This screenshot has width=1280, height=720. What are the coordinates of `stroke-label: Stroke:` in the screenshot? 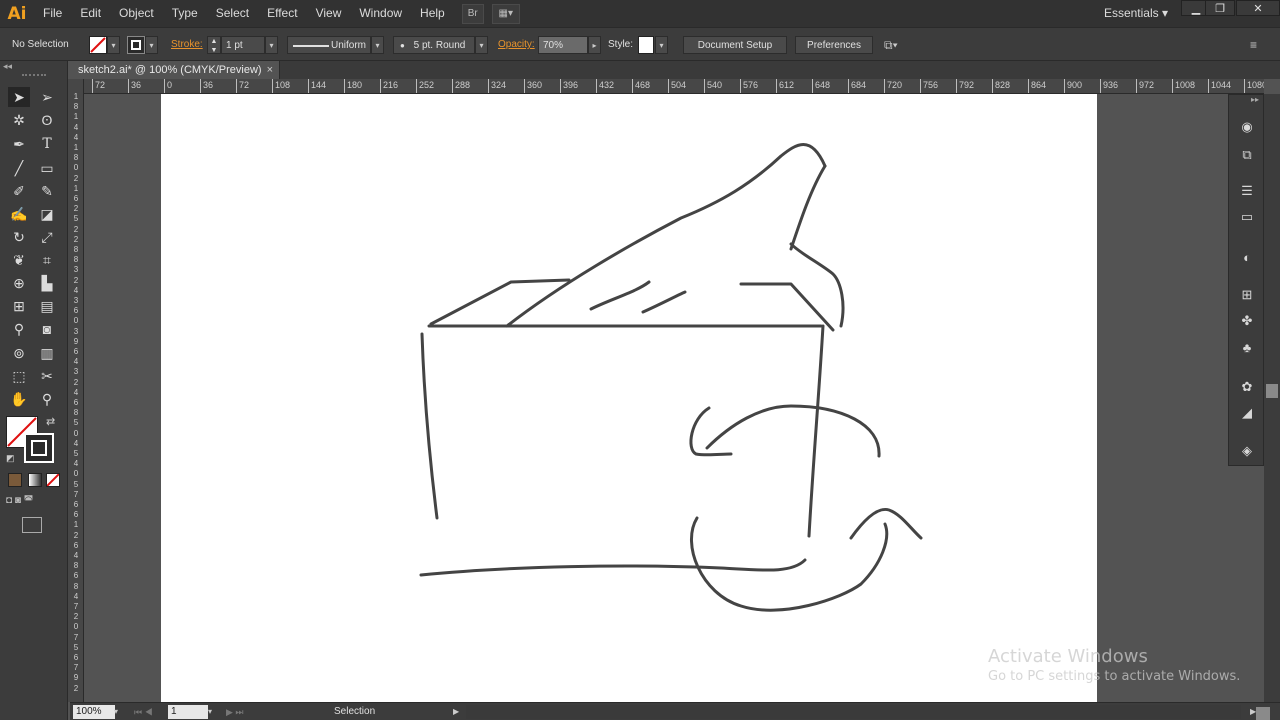 It's located at (187, 45).